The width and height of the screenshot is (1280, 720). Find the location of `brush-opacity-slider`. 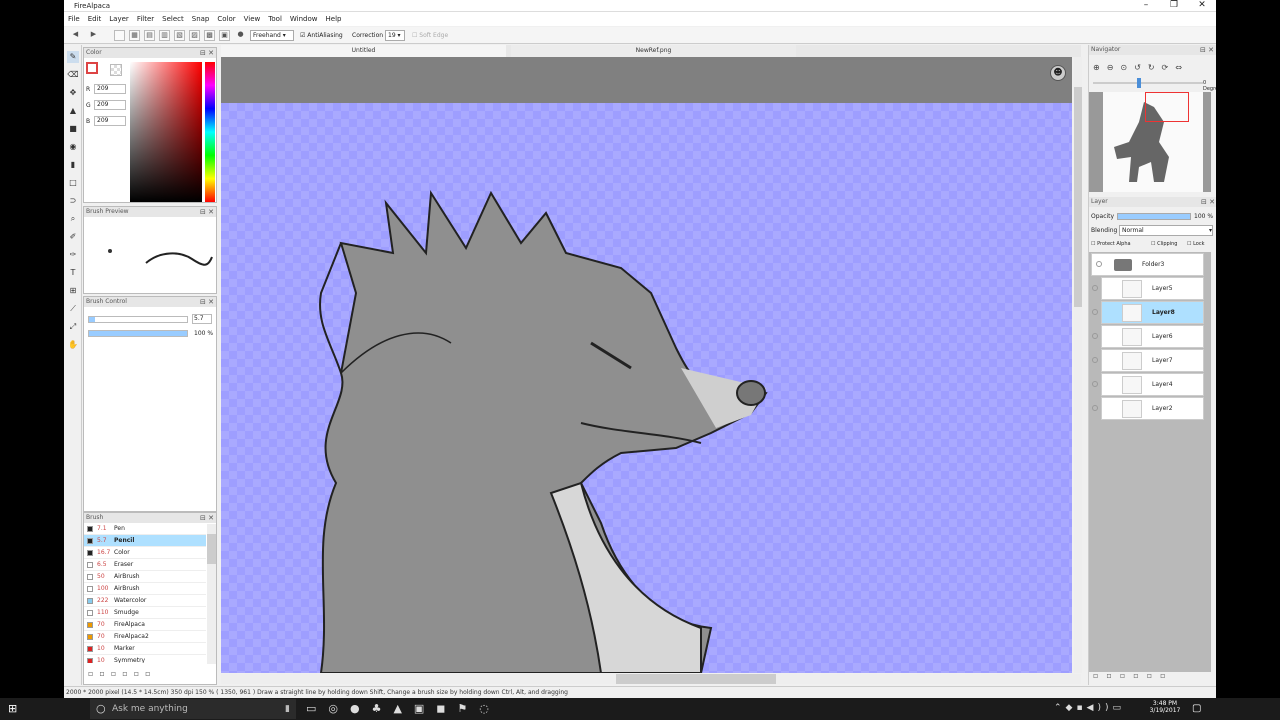

brush-opacity-slider is located at coordinates (138, 333).